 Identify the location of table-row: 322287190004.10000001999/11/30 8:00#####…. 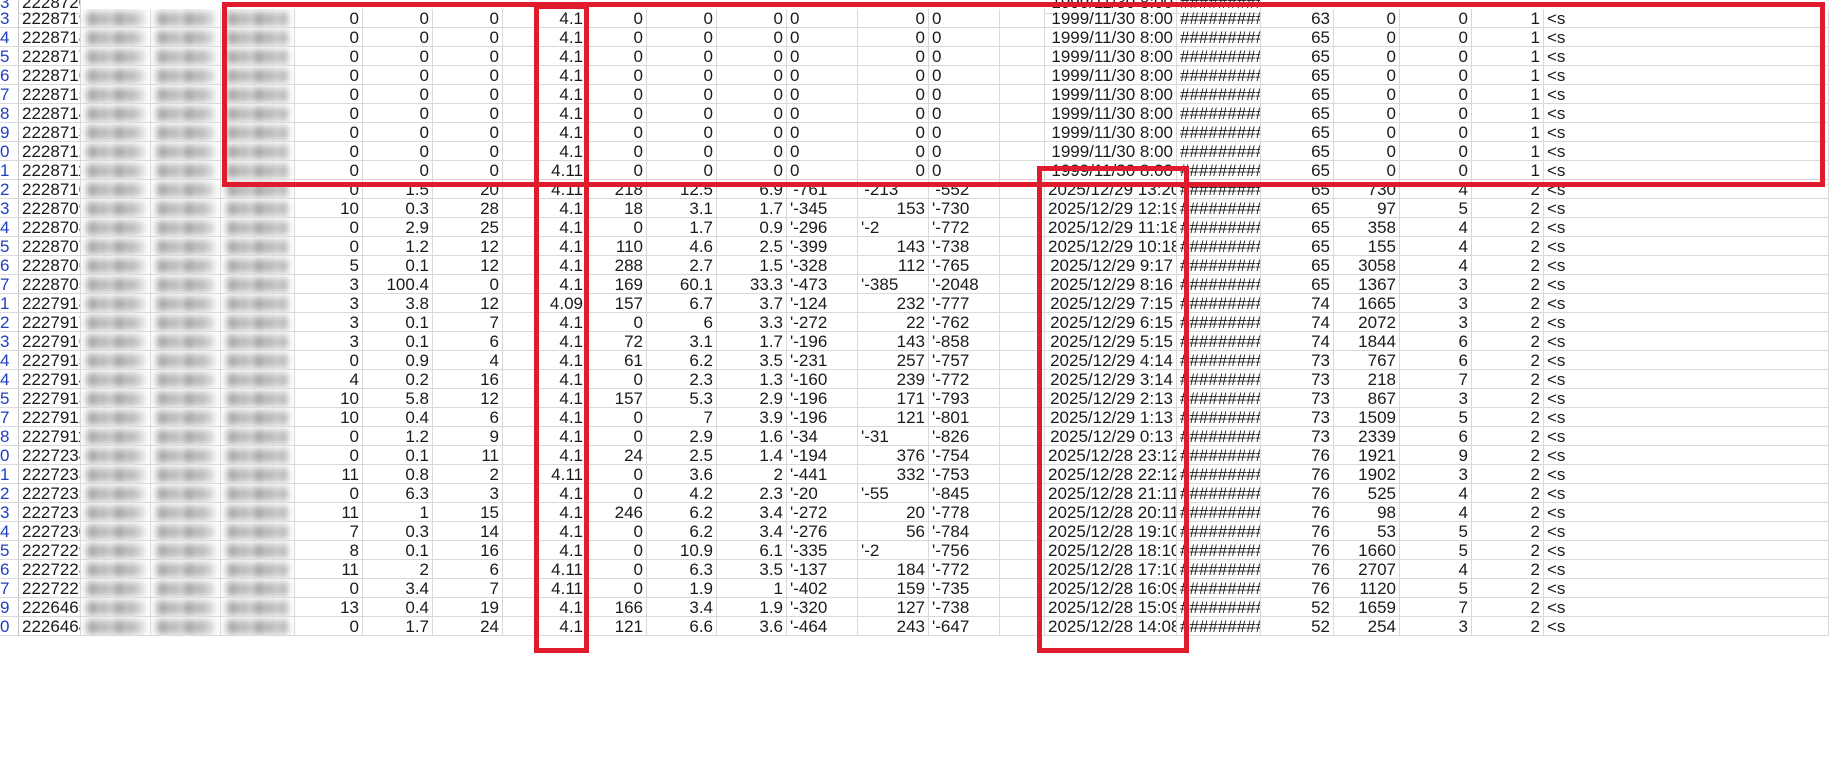
(914, 18).